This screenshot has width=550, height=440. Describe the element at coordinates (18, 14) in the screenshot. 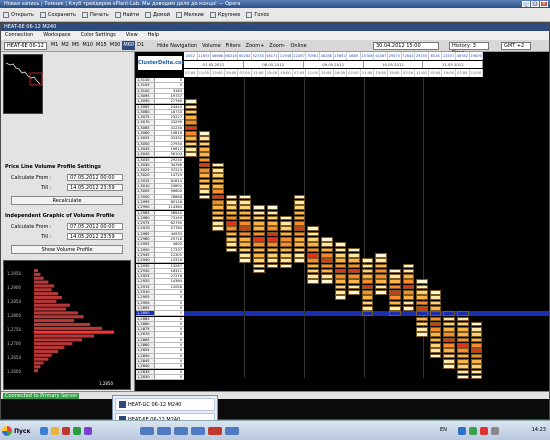

I see `toolbar-folder-button: Открыть` at that location.